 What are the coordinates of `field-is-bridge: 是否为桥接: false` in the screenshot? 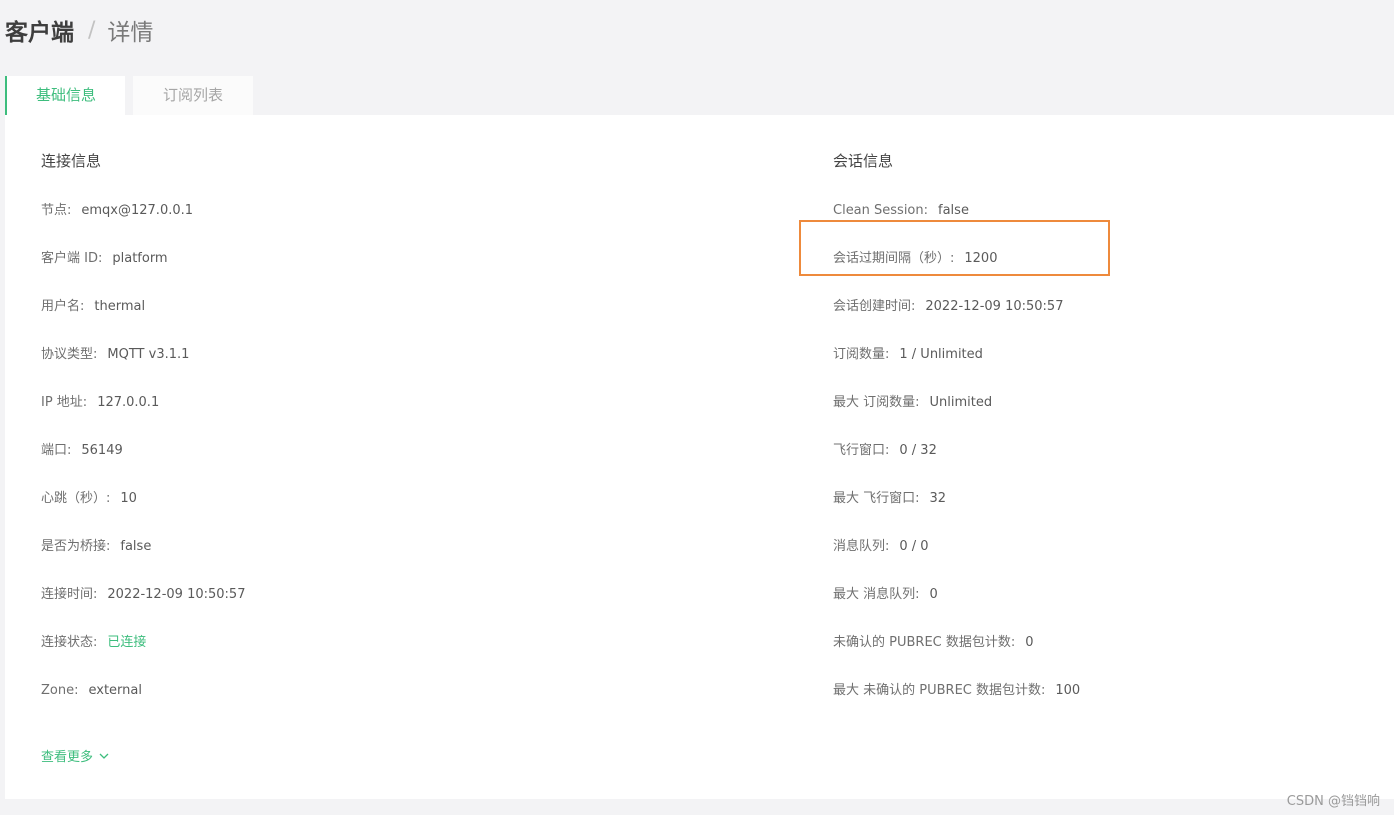 It's located at (96, 547).